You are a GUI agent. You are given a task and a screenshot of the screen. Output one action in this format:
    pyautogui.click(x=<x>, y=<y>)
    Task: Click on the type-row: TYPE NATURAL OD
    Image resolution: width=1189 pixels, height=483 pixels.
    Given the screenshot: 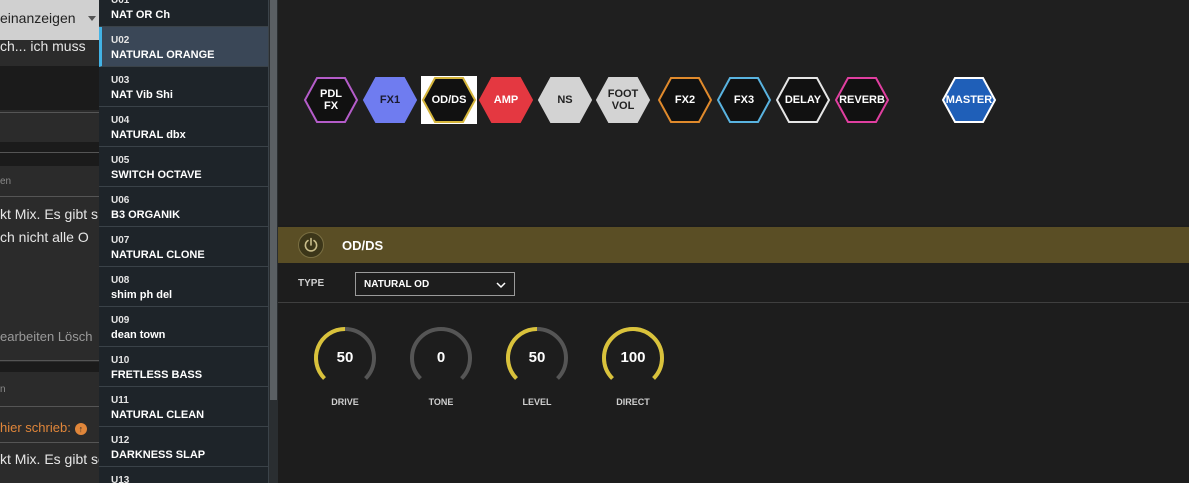 What is the action you would take?
    pyautogui.click(x=733, y=283)
    